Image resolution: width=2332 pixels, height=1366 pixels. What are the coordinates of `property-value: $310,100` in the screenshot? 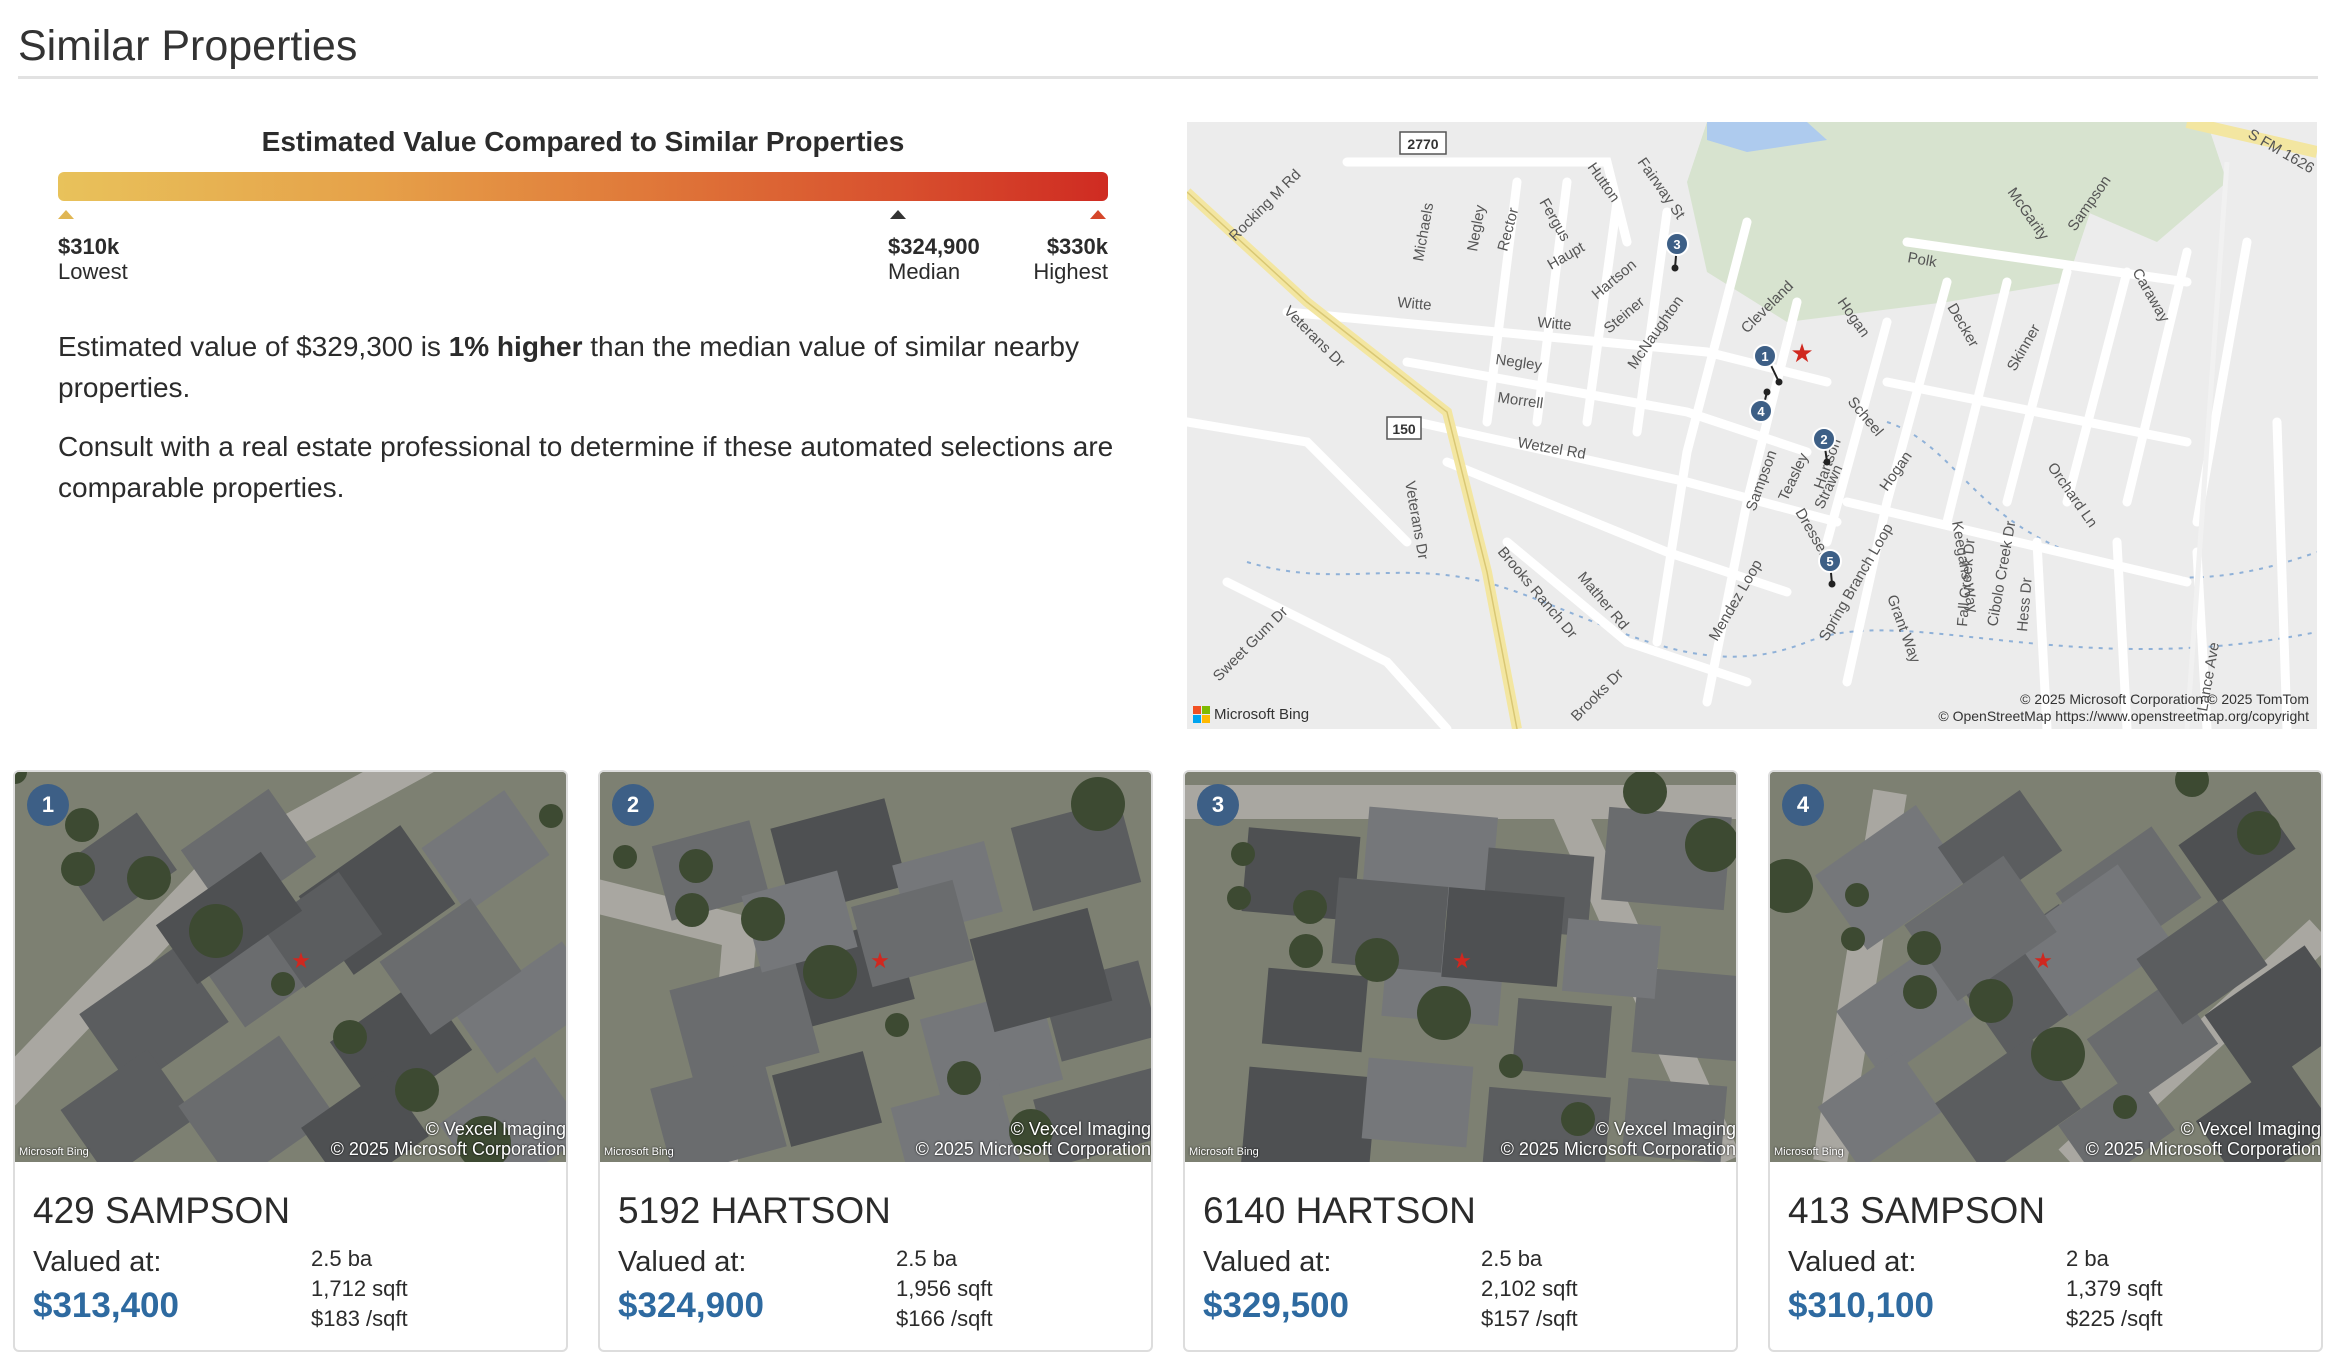 It's located at (1861, 1305).